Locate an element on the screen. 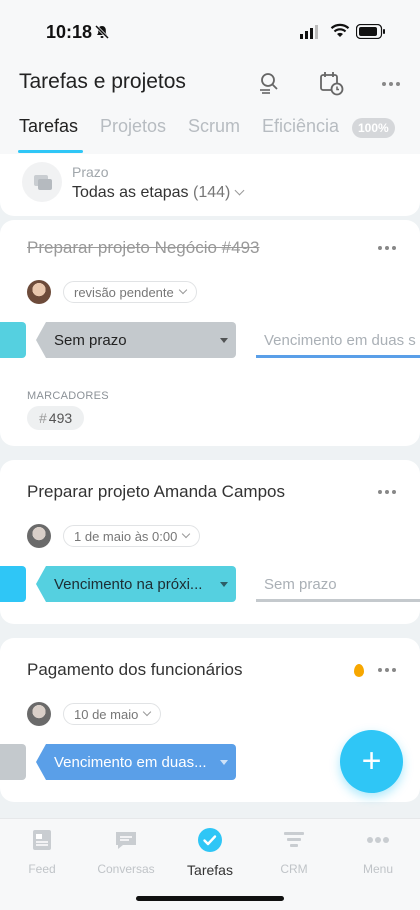  wifi-icon is located at coordinates (340, 30).